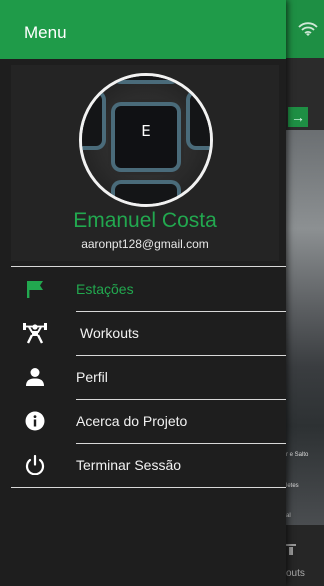 This screenshot has height=586, width=324. What do you see at coordinates (105, 289) in the screenshot?
I see `menu-item-label: Estações` at bounding box center [105, 289].